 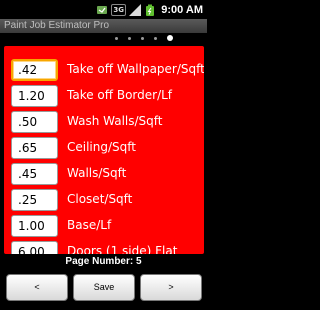 What do you see at coordinates (122, 249) in the screenshot?
I see `doors-rate-label: Doors (1 side) Flat` at bounding box center [122, 249].